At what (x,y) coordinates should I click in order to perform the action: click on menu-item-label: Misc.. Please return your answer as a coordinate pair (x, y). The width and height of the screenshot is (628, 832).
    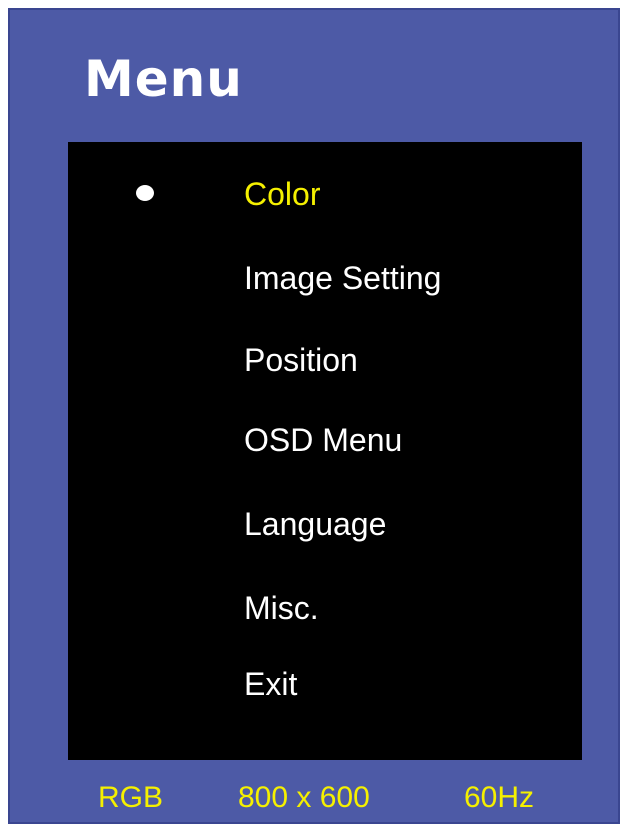
    Looking at the image, I should click on (281, 608).